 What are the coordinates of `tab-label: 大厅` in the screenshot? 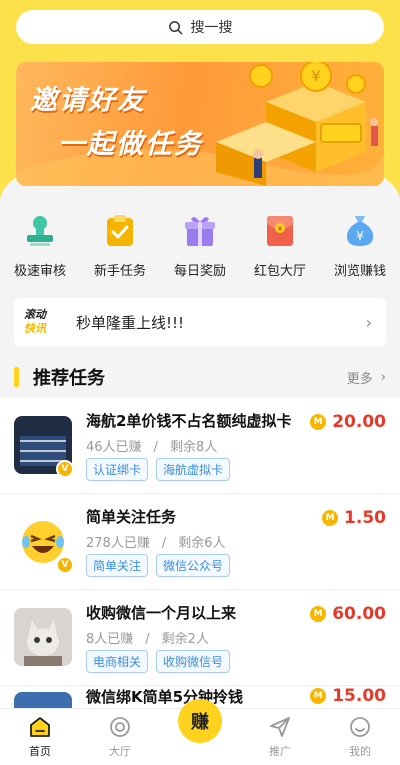 It's located at (120, 751).